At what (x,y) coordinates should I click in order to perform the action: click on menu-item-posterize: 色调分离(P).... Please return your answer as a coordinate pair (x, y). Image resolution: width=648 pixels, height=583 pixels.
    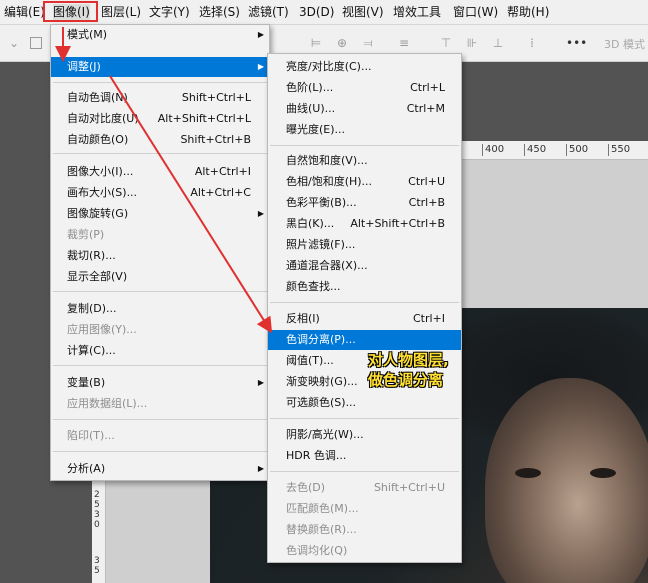
    Looking at the image, I should click on (364, 340).